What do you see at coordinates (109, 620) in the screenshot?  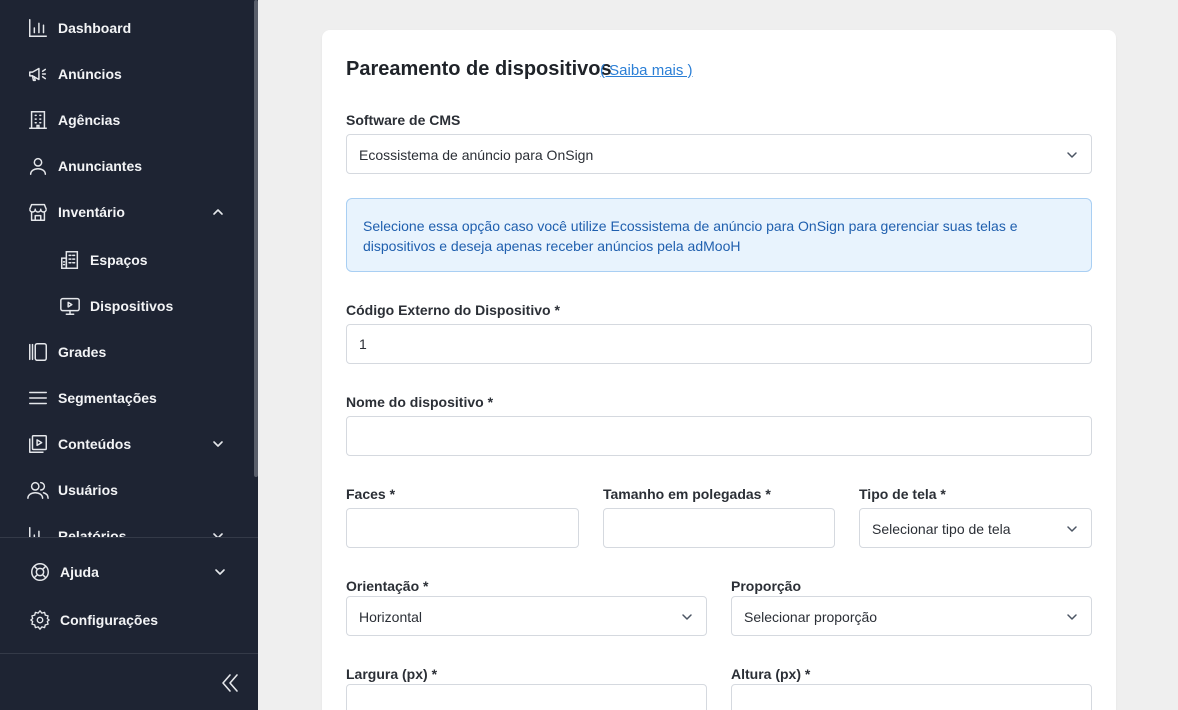 I see `sidebar-item-label: Configurações` at bounding box center [109, 620].